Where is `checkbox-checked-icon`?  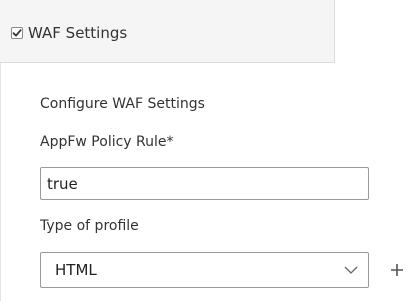 checkbox-checked-icon is located at coordinates (17, 33).